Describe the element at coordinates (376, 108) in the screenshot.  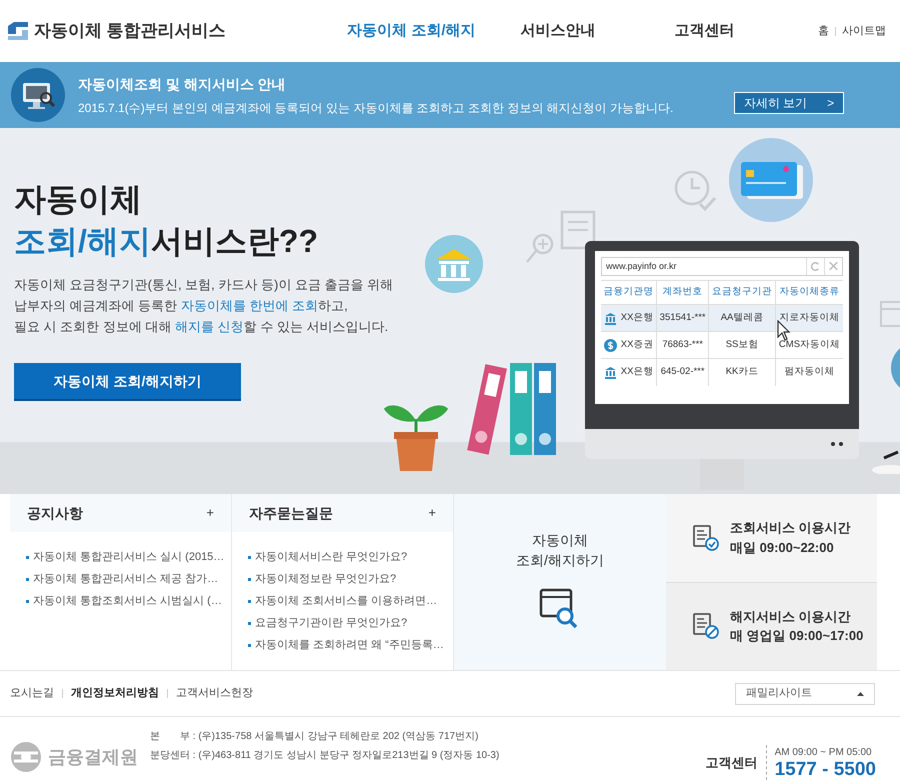
I see `banner-text: 2015.7.1(수)부터 본인의 예금계좌에 등록되어 있는 자동이체를 조회하고 조회한 정보의 해지신청이 가능합니다.` at that location.